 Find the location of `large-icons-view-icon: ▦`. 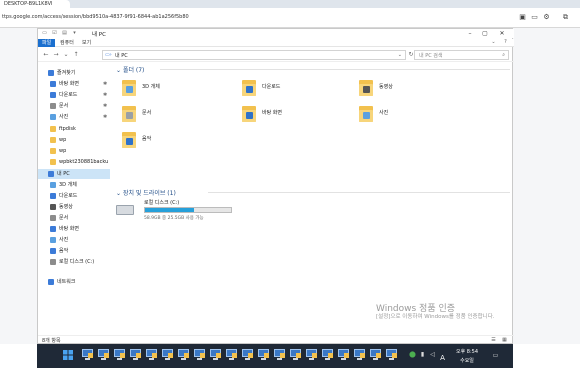

large-icons-view-icon: ▦ is located at coordinates (504, 340).